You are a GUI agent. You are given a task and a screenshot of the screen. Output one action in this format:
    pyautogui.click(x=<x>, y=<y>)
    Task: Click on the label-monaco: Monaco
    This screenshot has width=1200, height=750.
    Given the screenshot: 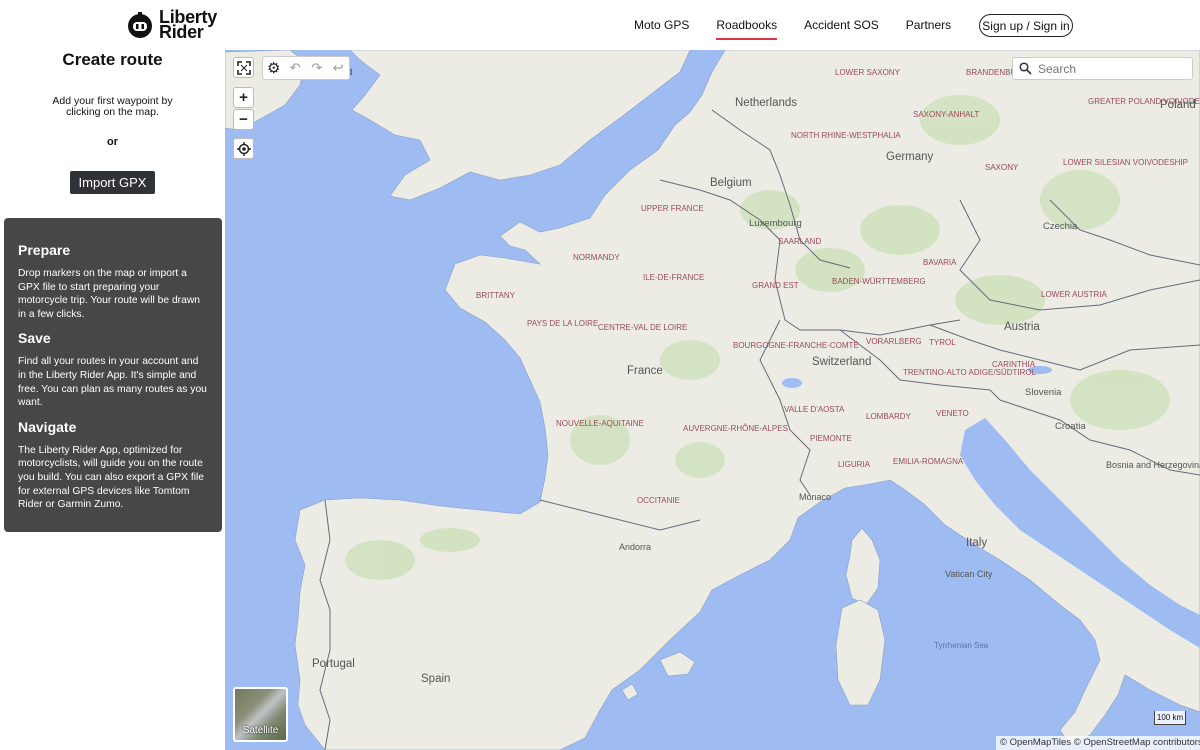 What is the action you would take?
    pyautogui.click(x=815, y=497)
    